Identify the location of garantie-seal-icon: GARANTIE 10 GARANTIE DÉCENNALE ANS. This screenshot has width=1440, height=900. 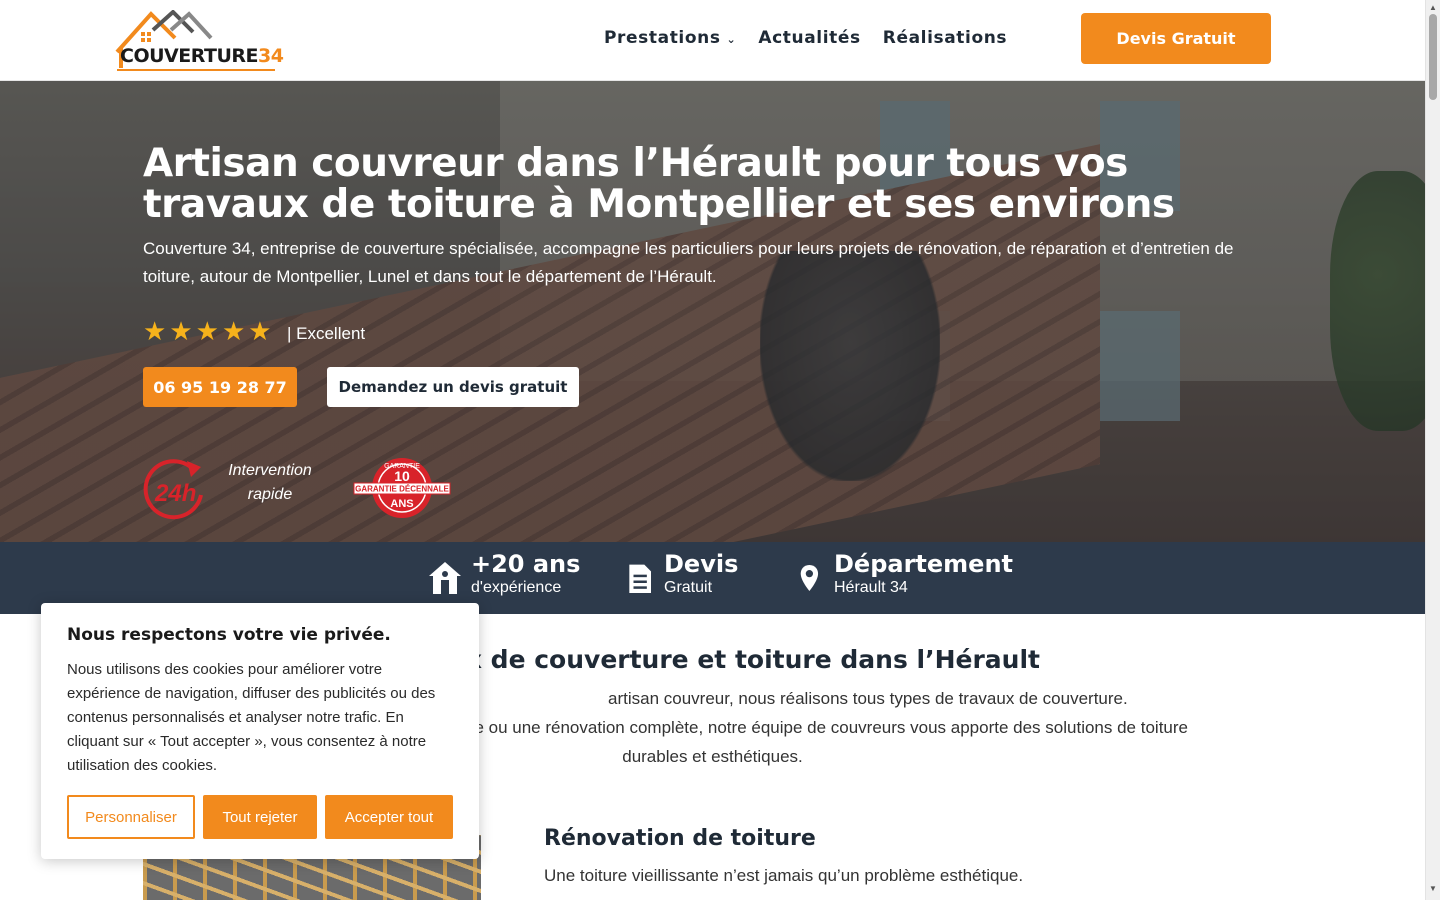
(402, 488).